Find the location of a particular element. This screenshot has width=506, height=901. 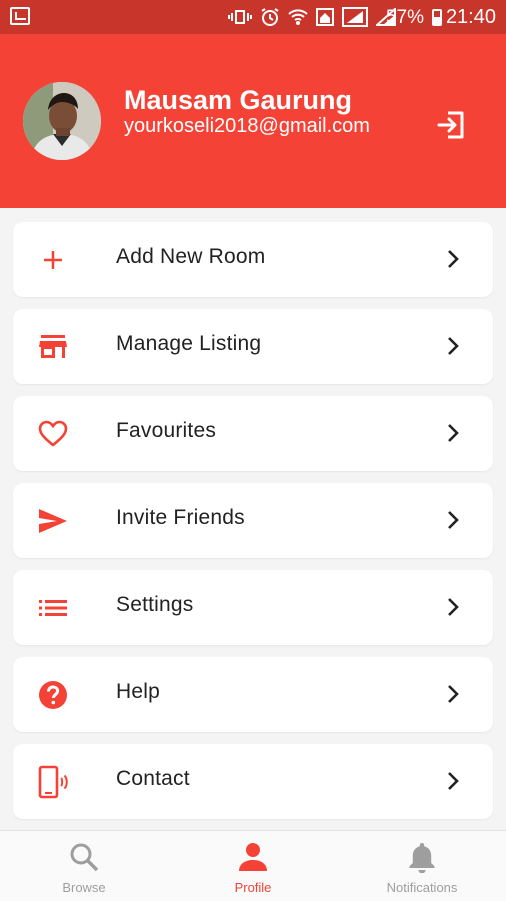

plus-icon is located at coordinates (53, 260).